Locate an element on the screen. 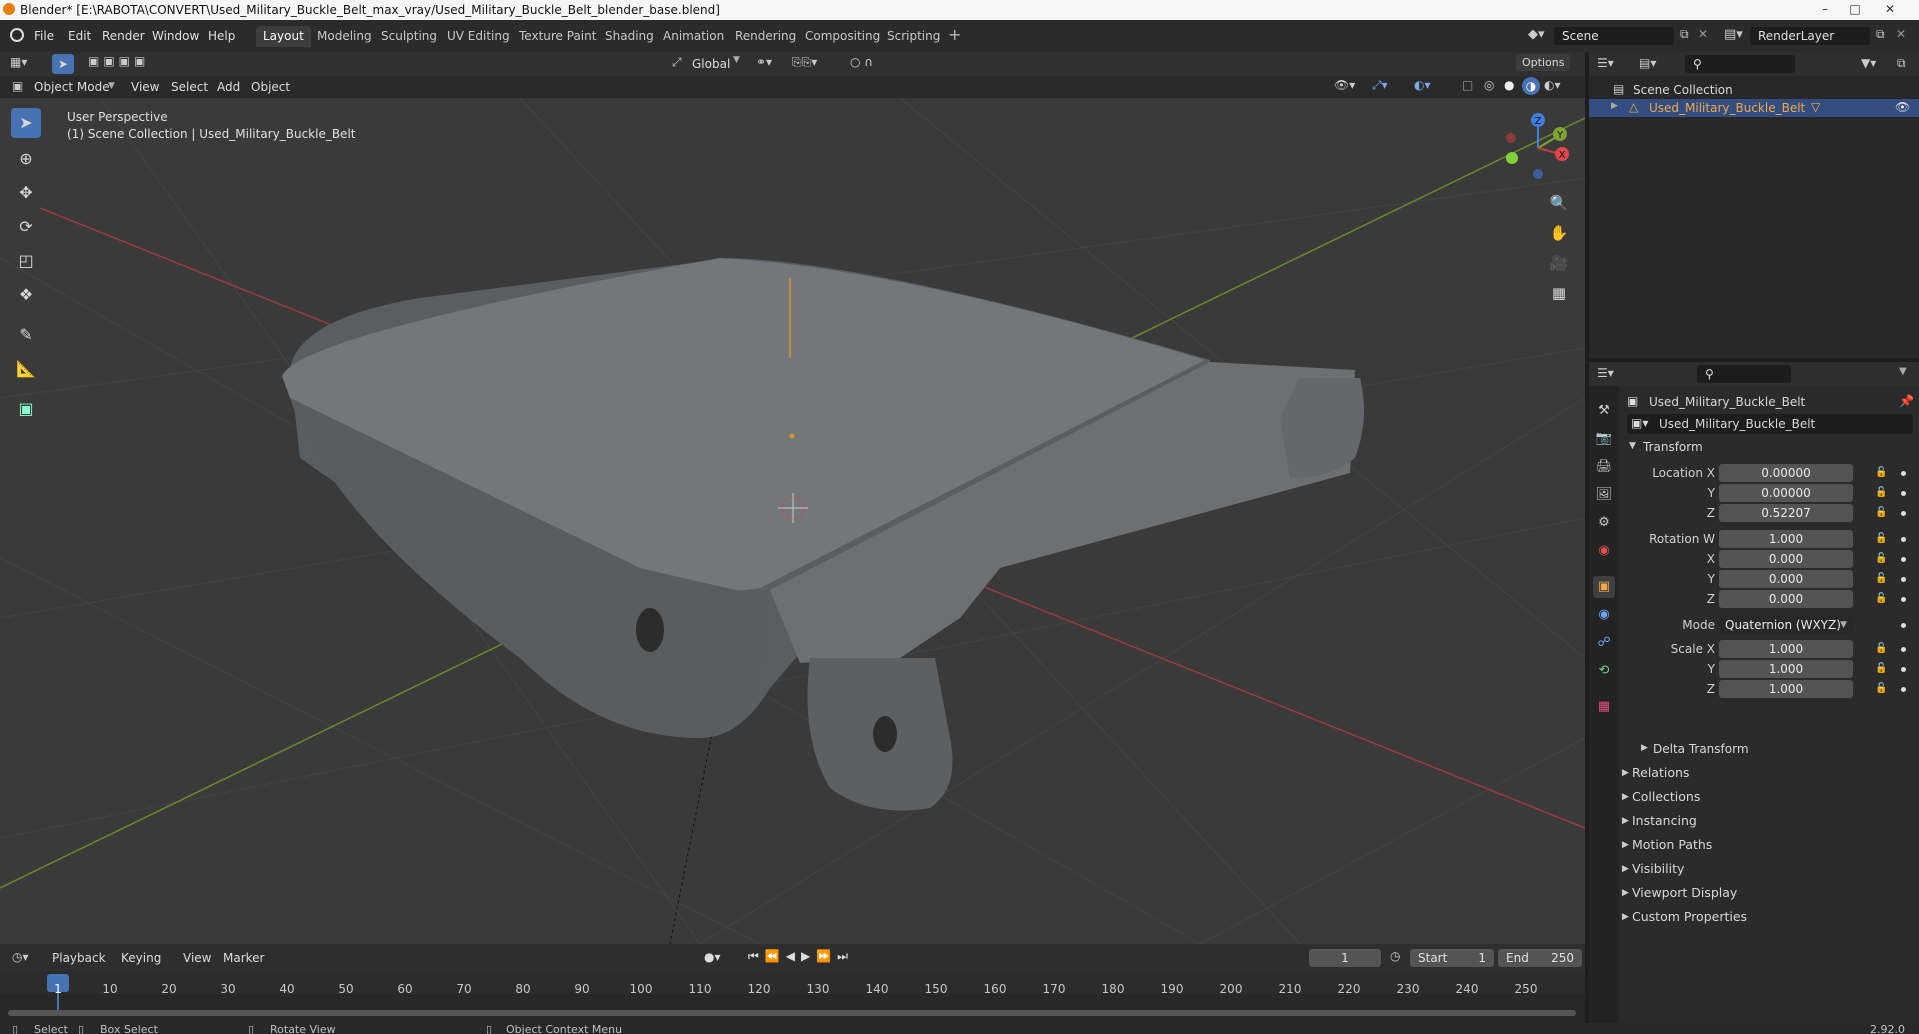 The width and height of the screenshot is (1919, 1034). delta-transform-panel: Delta Transform is located at coordinates (1701, 749).